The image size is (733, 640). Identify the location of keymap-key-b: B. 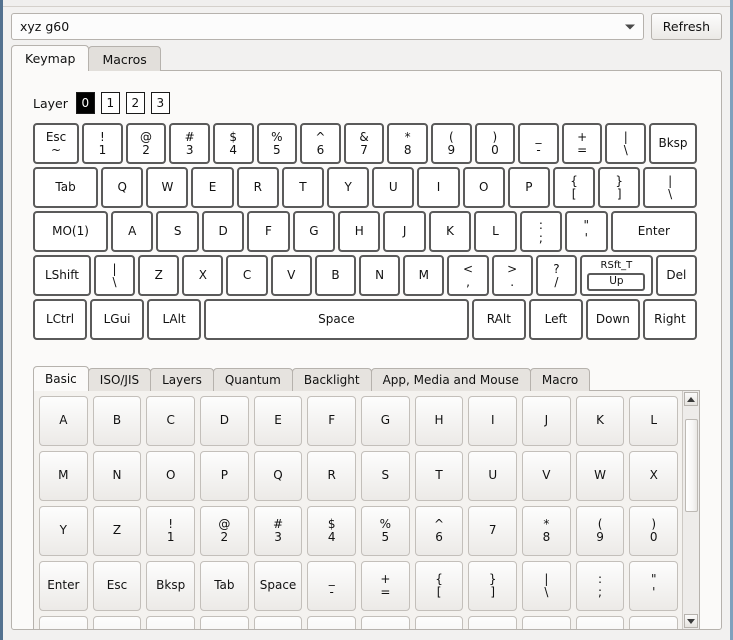
(335, 275).